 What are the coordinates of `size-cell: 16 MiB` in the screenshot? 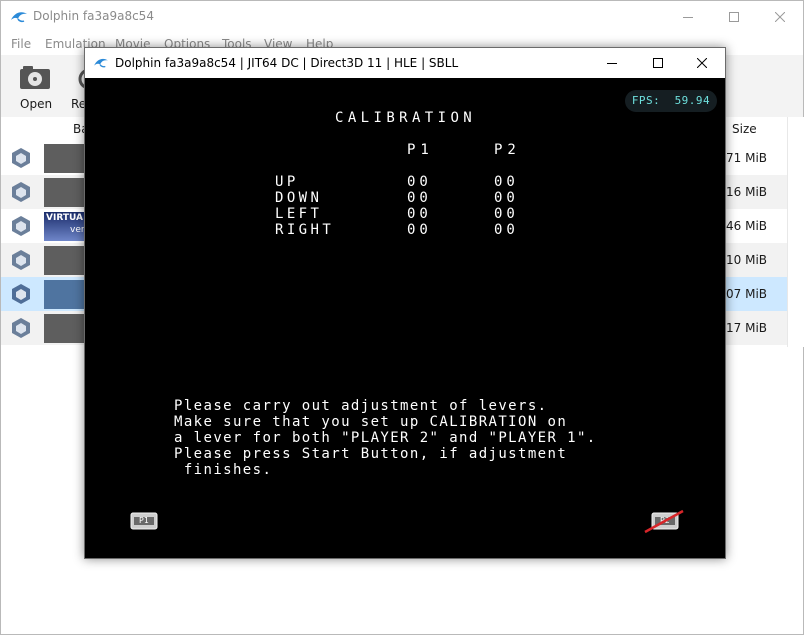 It's located at (747, 192).